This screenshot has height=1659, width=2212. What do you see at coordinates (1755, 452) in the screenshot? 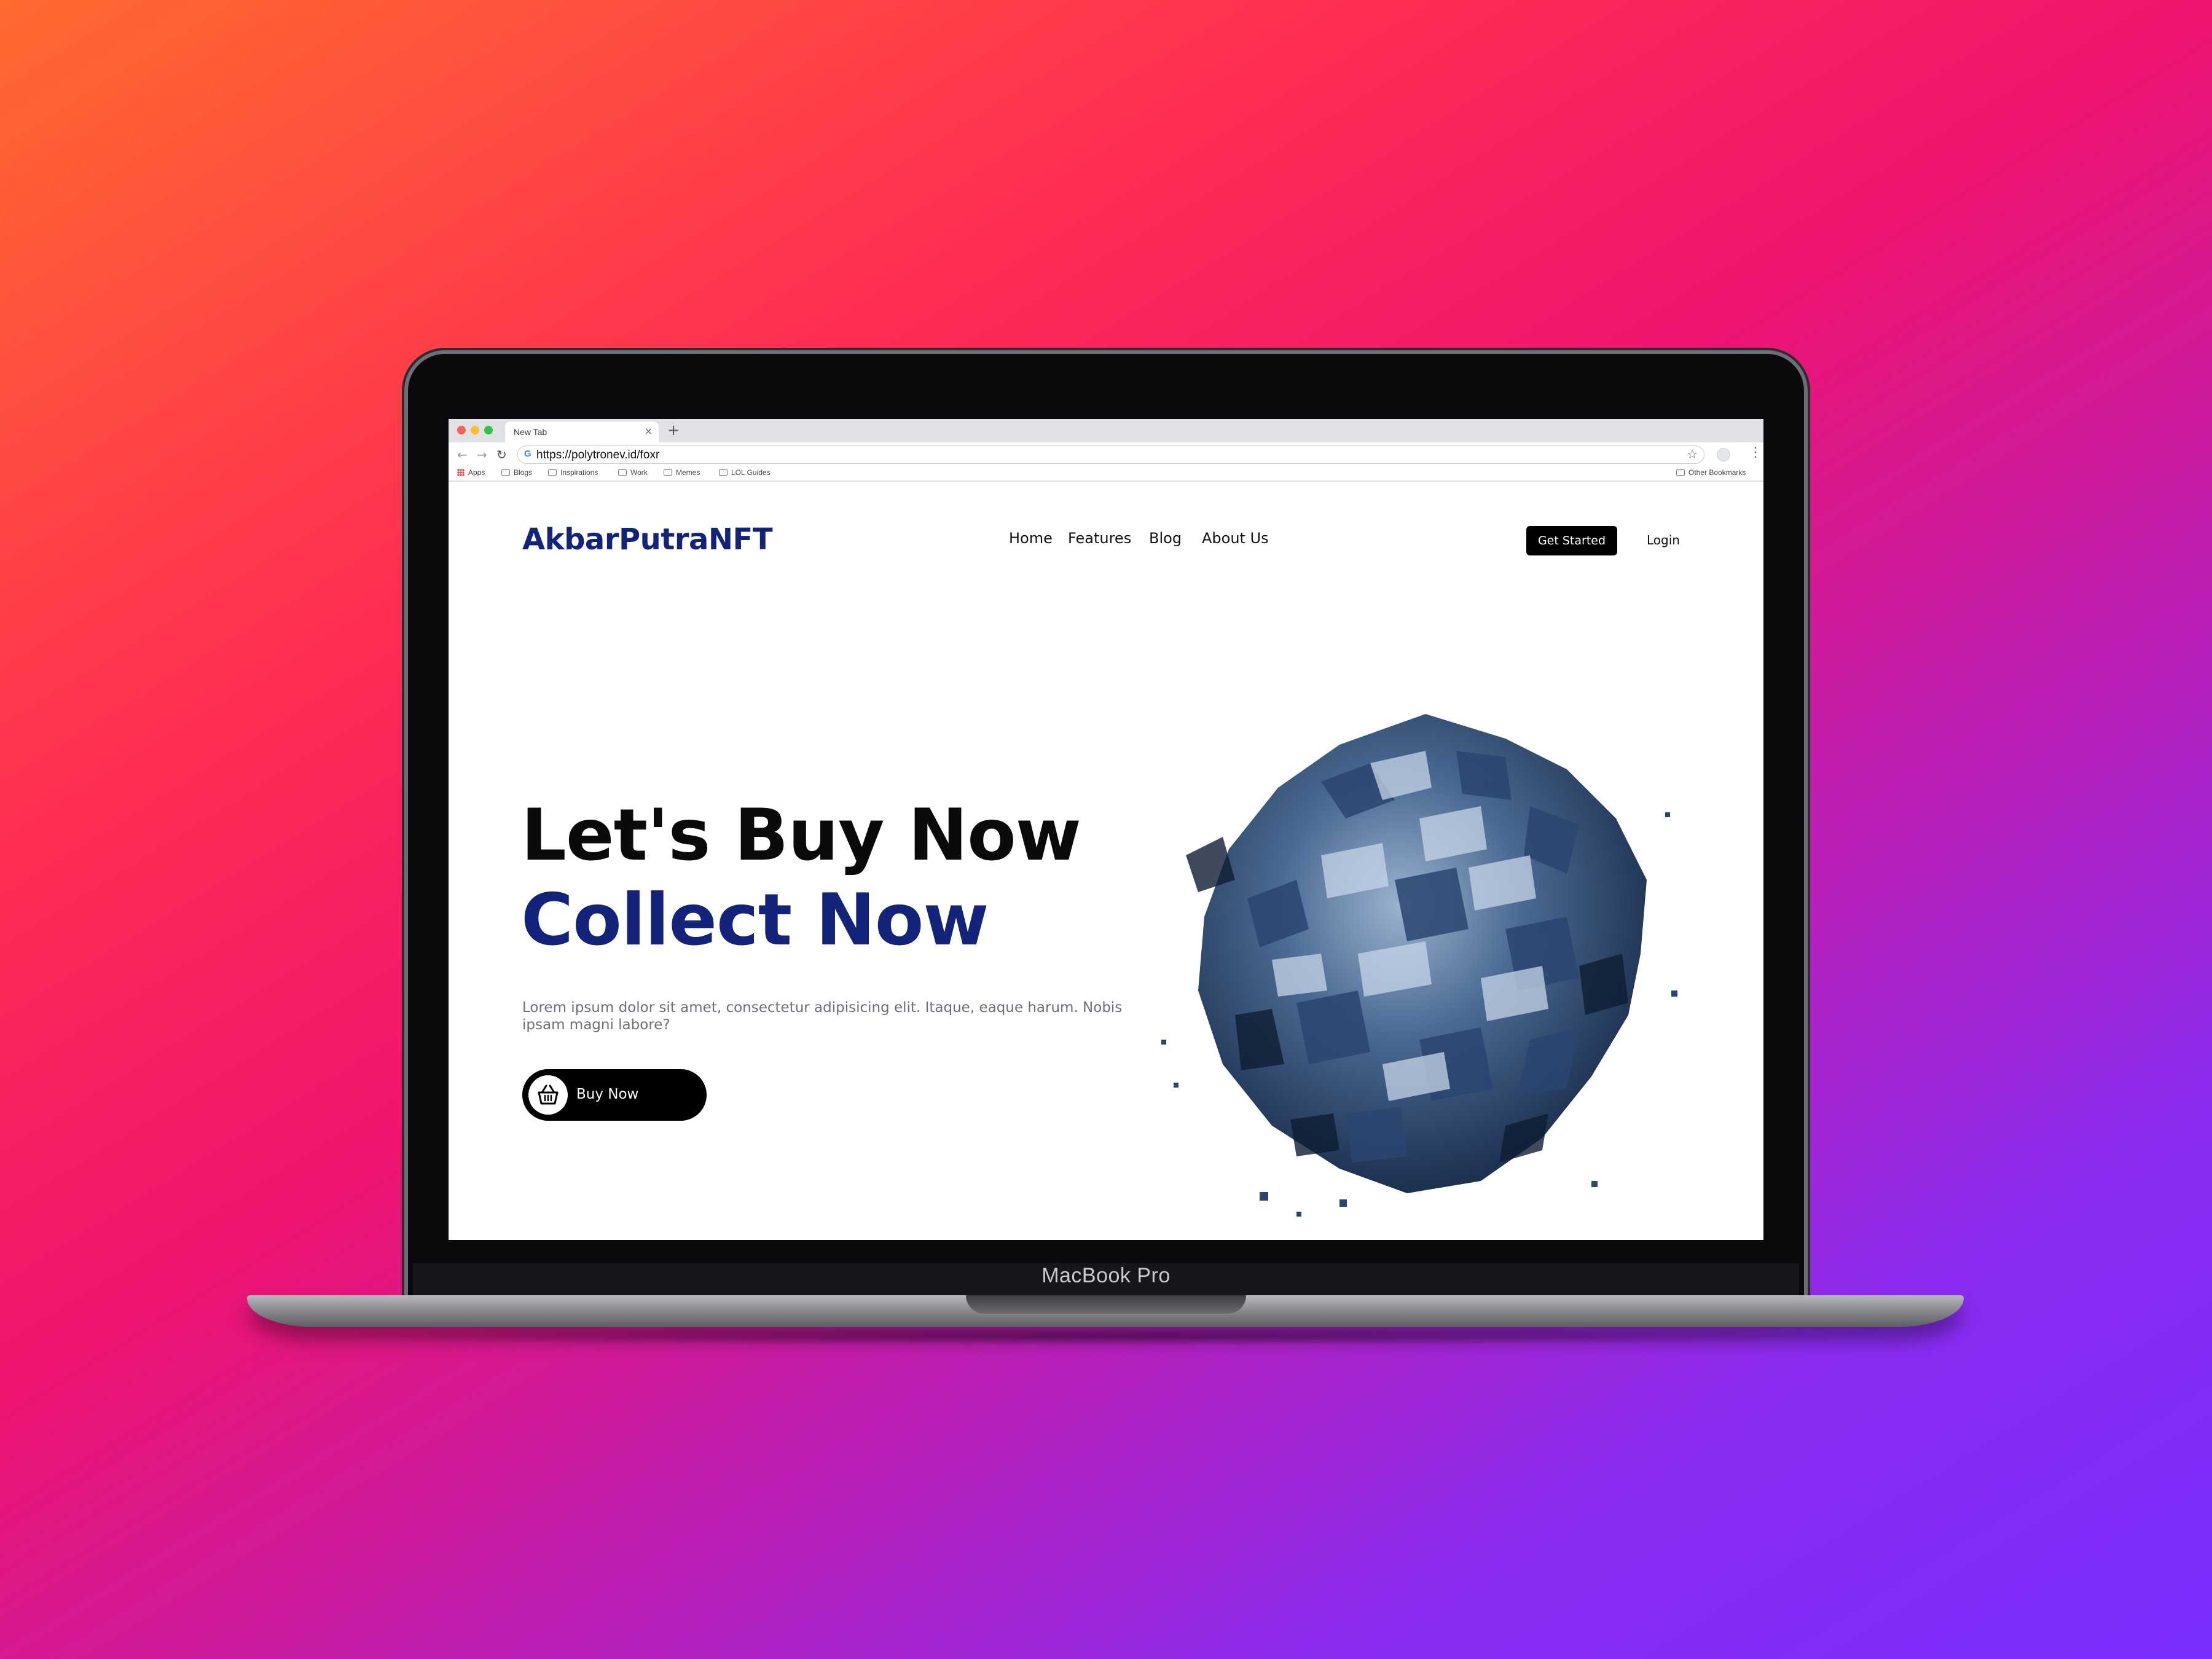
I see `browser-menu-icon: ⋮` at bounding box center [1755, 452].